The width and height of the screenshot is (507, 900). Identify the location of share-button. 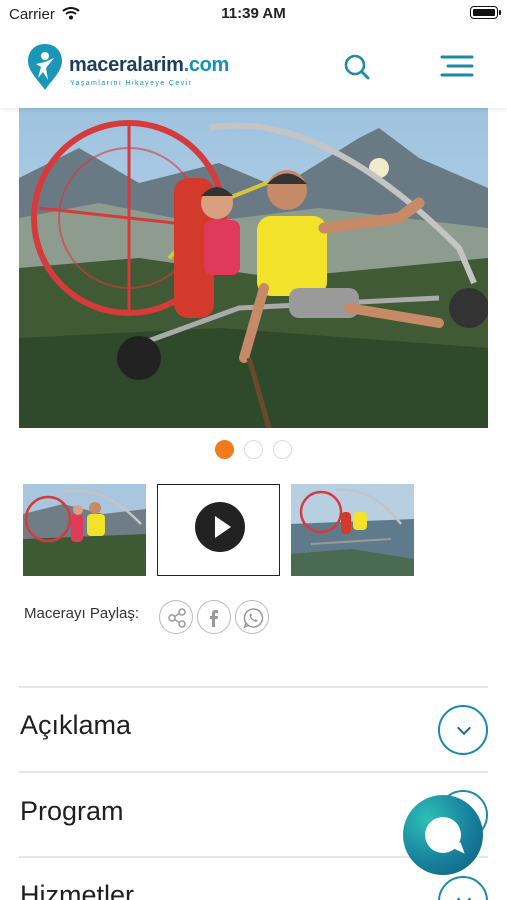
(176, 617).